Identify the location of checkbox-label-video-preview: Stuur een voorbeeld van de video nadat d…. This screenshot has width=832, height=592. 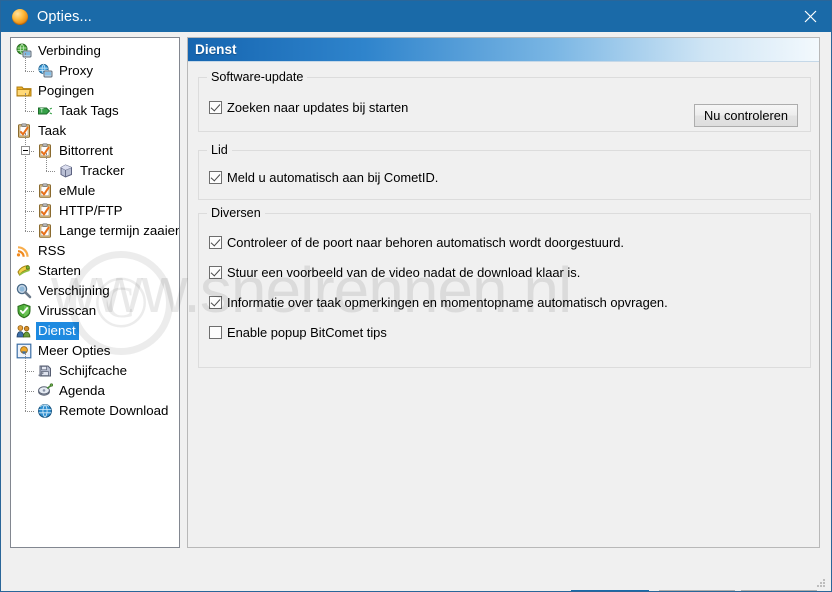
(404, 272).